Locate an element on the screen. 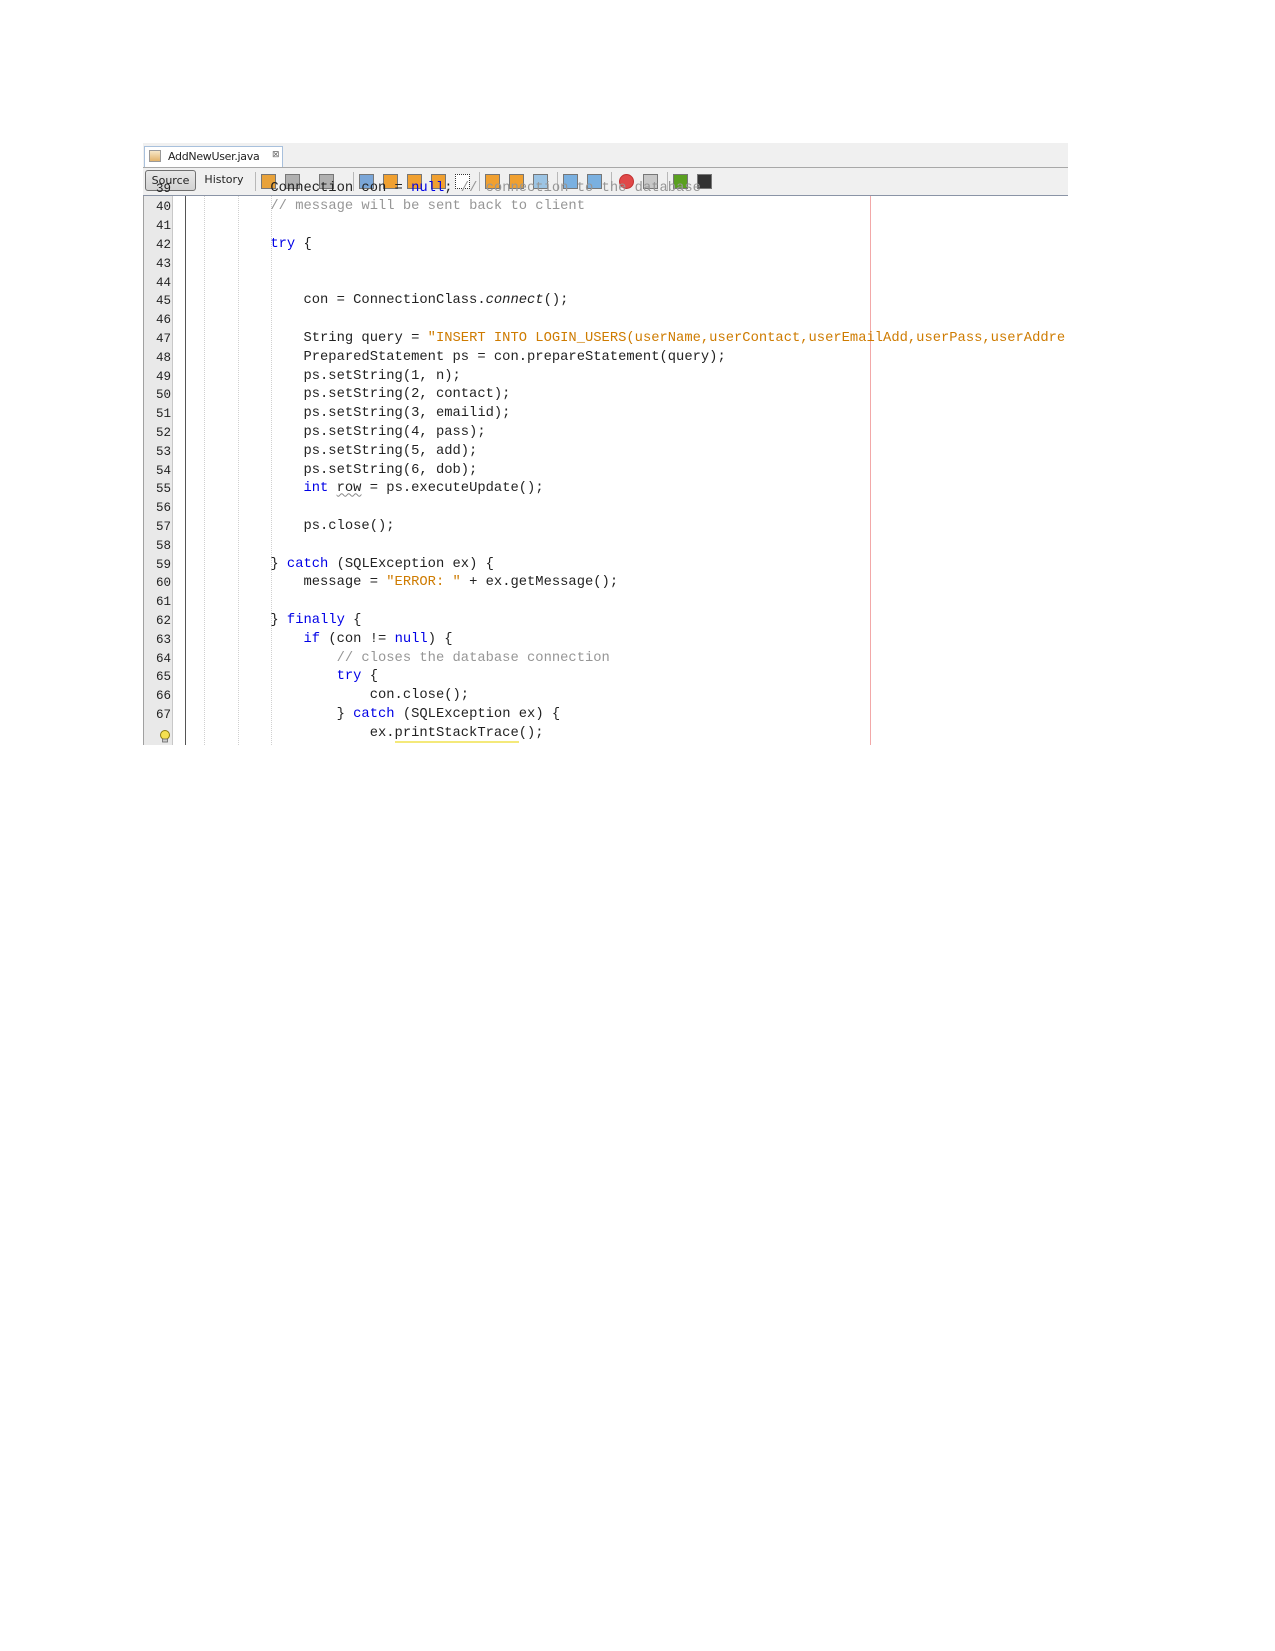  code-token: ; is located at coordinates (452, 188).